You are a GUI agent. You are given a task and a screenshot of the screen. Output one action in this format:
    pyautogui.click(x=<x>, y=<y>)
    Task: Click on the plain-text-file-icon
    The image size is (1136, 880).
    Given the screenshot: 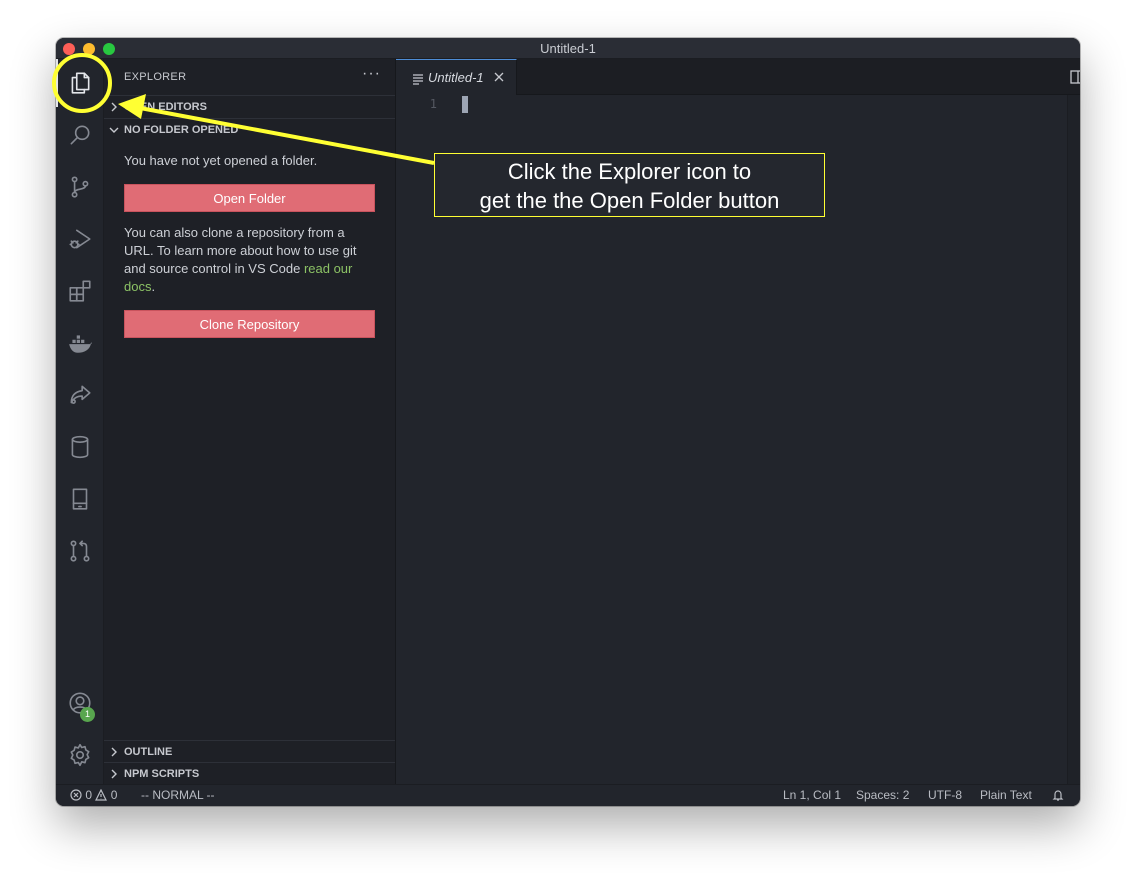 What is the action you would take?
    pyautogui.click(x=418, y=78)
    